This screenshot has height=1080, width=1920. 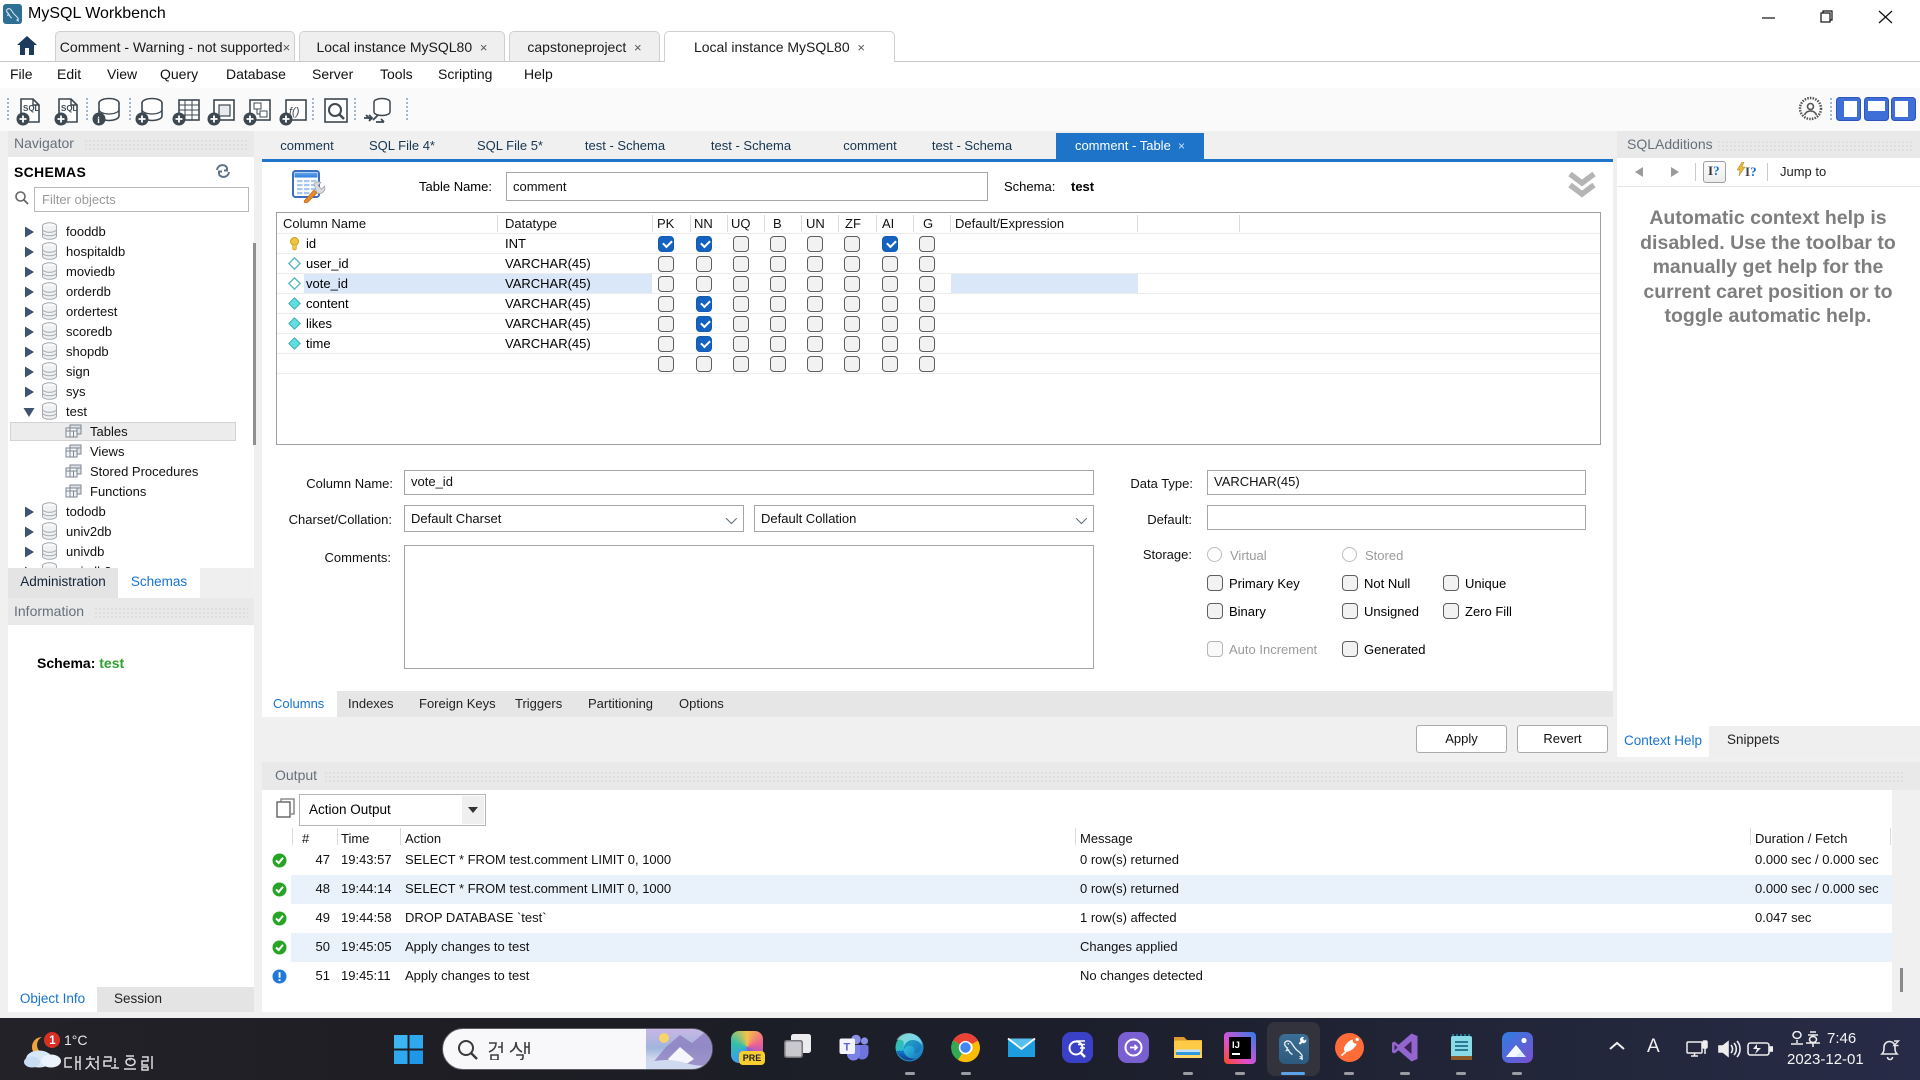 I want to click on svg-text: IJ, so click(x=1236, y=1045).